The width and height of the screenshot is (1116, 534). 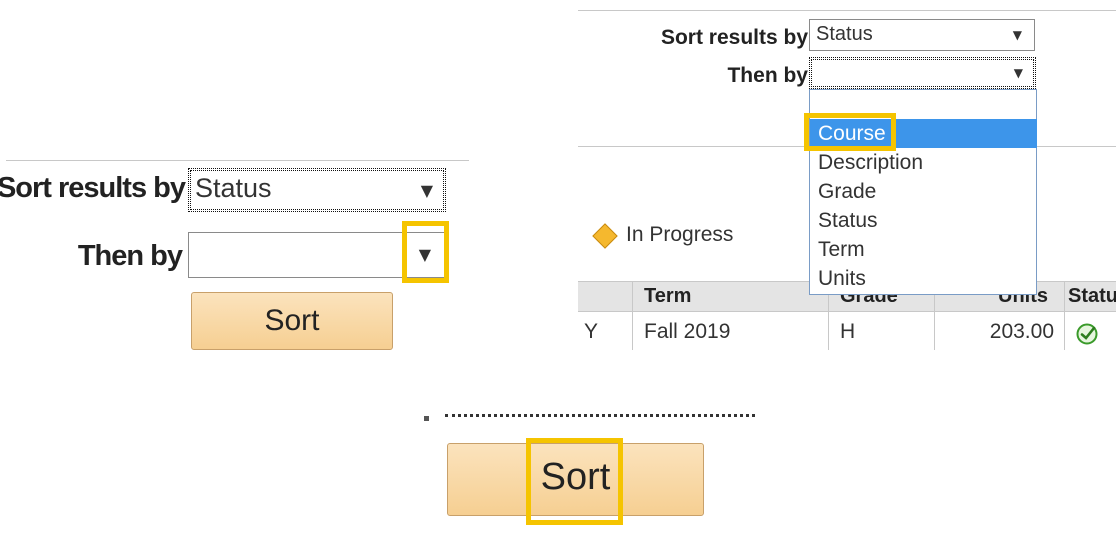 I want to click on diamond-icon, so click(x=605, y=236).